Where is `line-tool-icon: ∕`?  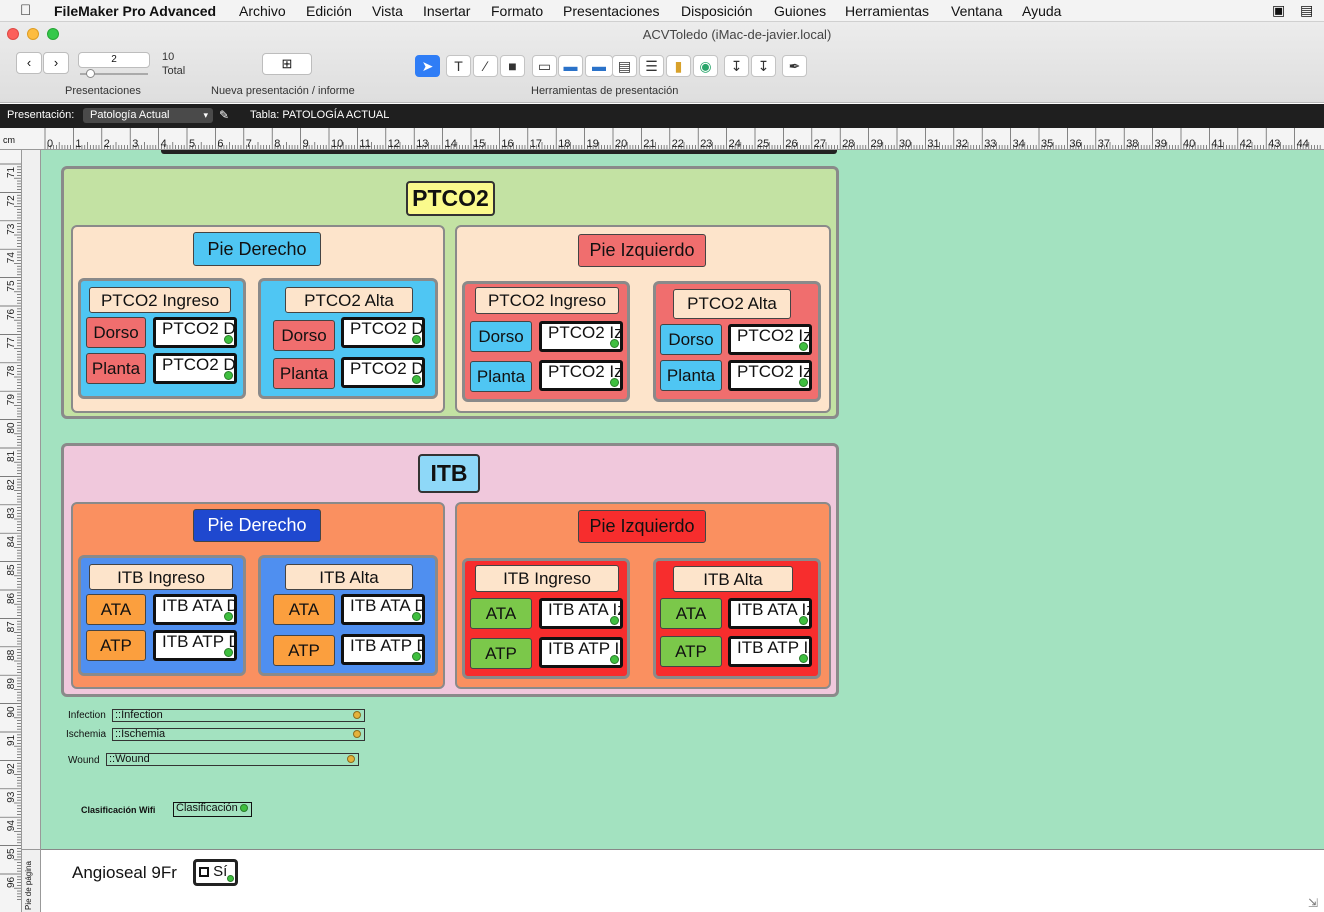
line-tool-icon: ∕ is located at coordinates (485, 66).